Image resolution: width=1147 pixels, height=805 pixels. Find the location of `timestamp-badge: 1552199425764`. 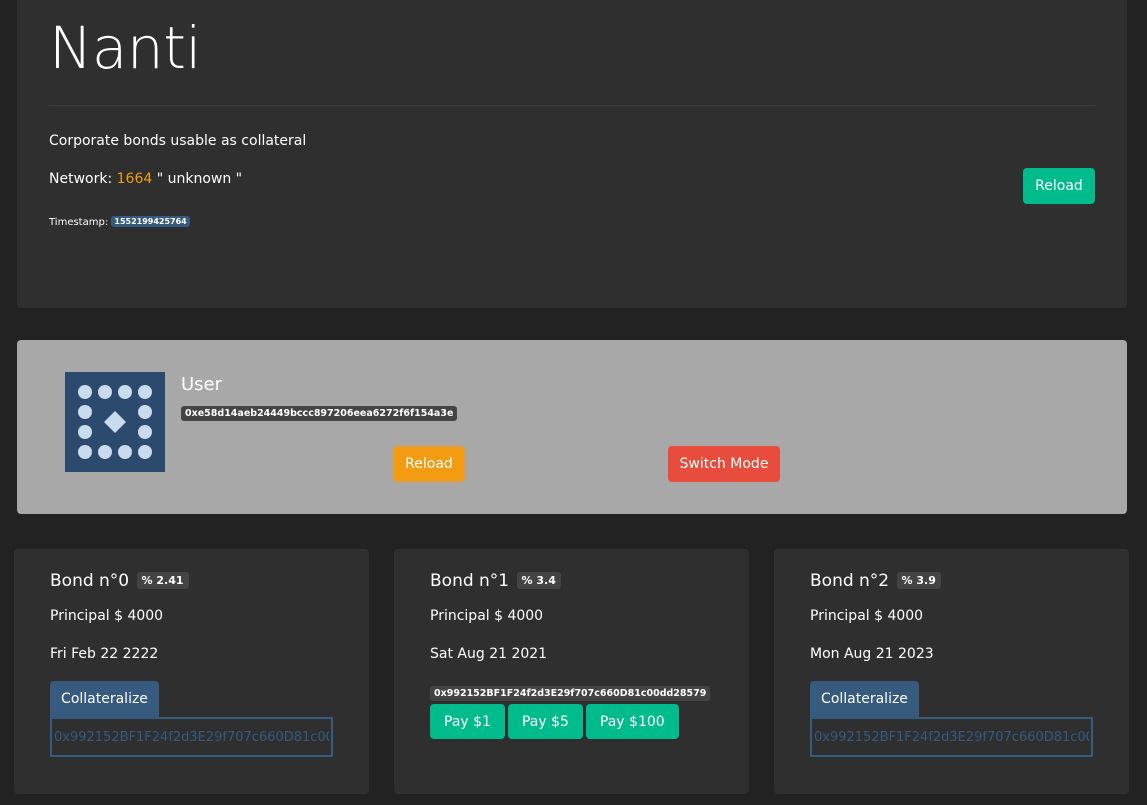

timestamp-badge: 1552199425764 is located at coordinates (150, 221).